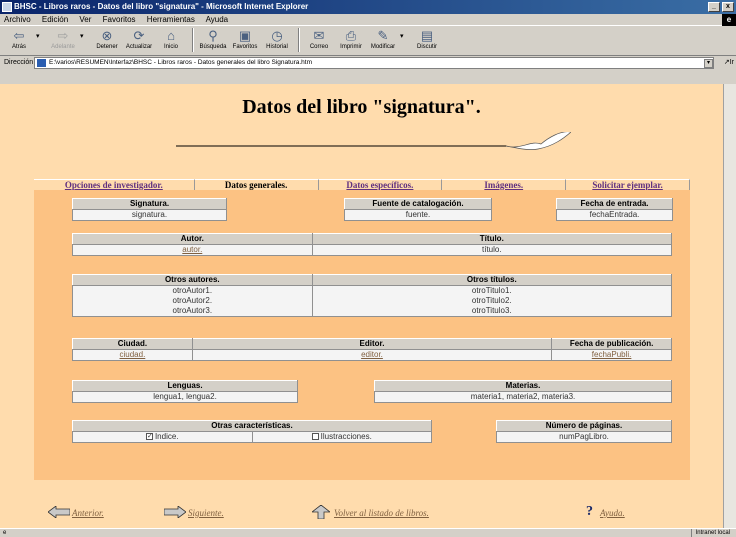 The width and height of the screenshot is (736, 537). I want to click on close-button: x, so click(728, 7).